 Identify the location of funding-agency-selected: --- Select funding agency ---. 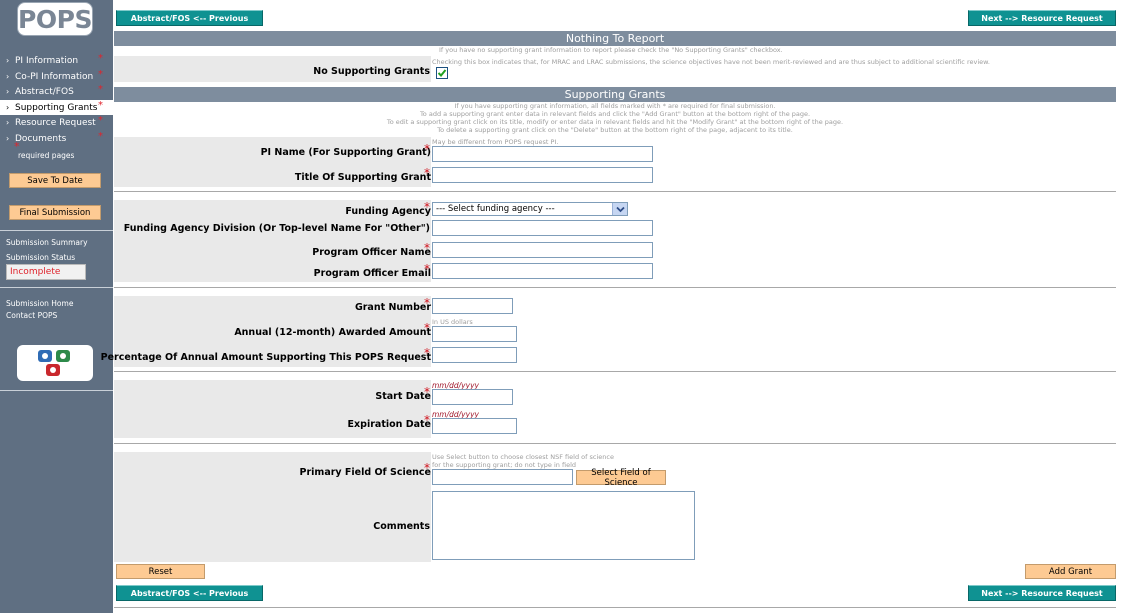
(495, 209).